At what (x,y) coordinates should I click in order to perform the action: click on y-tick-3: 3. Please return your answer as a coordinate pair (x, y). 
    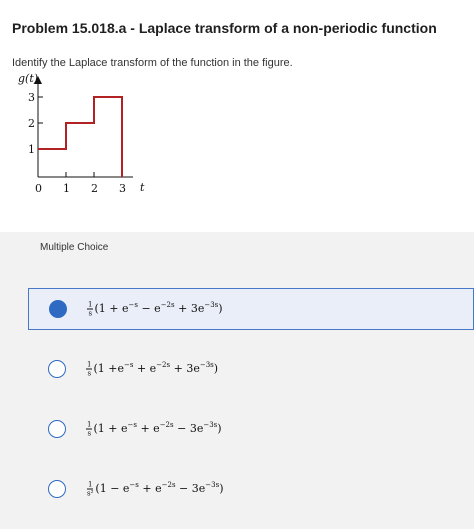
    Looking at the image, I should click on (31, 97).